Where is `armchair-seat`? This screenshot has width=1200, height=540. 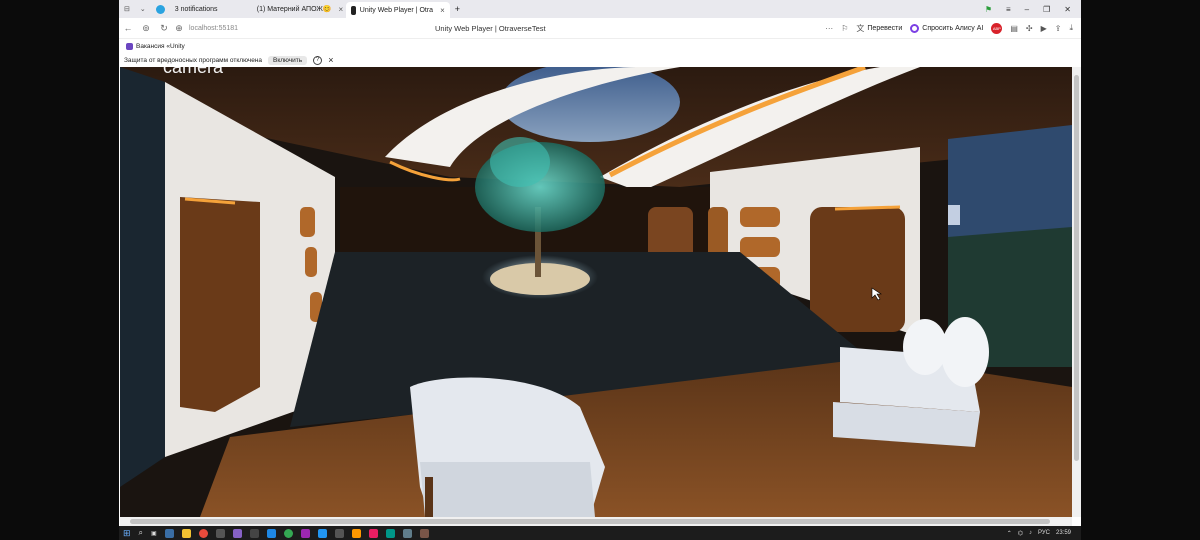
armchair-seat is located at coordinates (507, 489).